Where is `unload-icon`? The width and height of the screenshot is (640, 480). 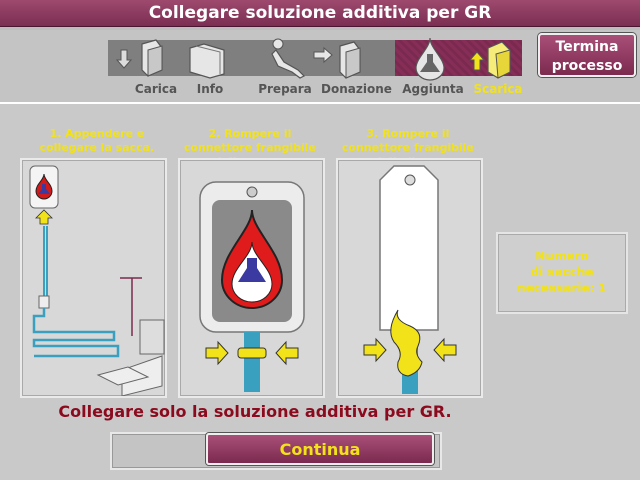 unload-icon is located at coordinates (492, 59).